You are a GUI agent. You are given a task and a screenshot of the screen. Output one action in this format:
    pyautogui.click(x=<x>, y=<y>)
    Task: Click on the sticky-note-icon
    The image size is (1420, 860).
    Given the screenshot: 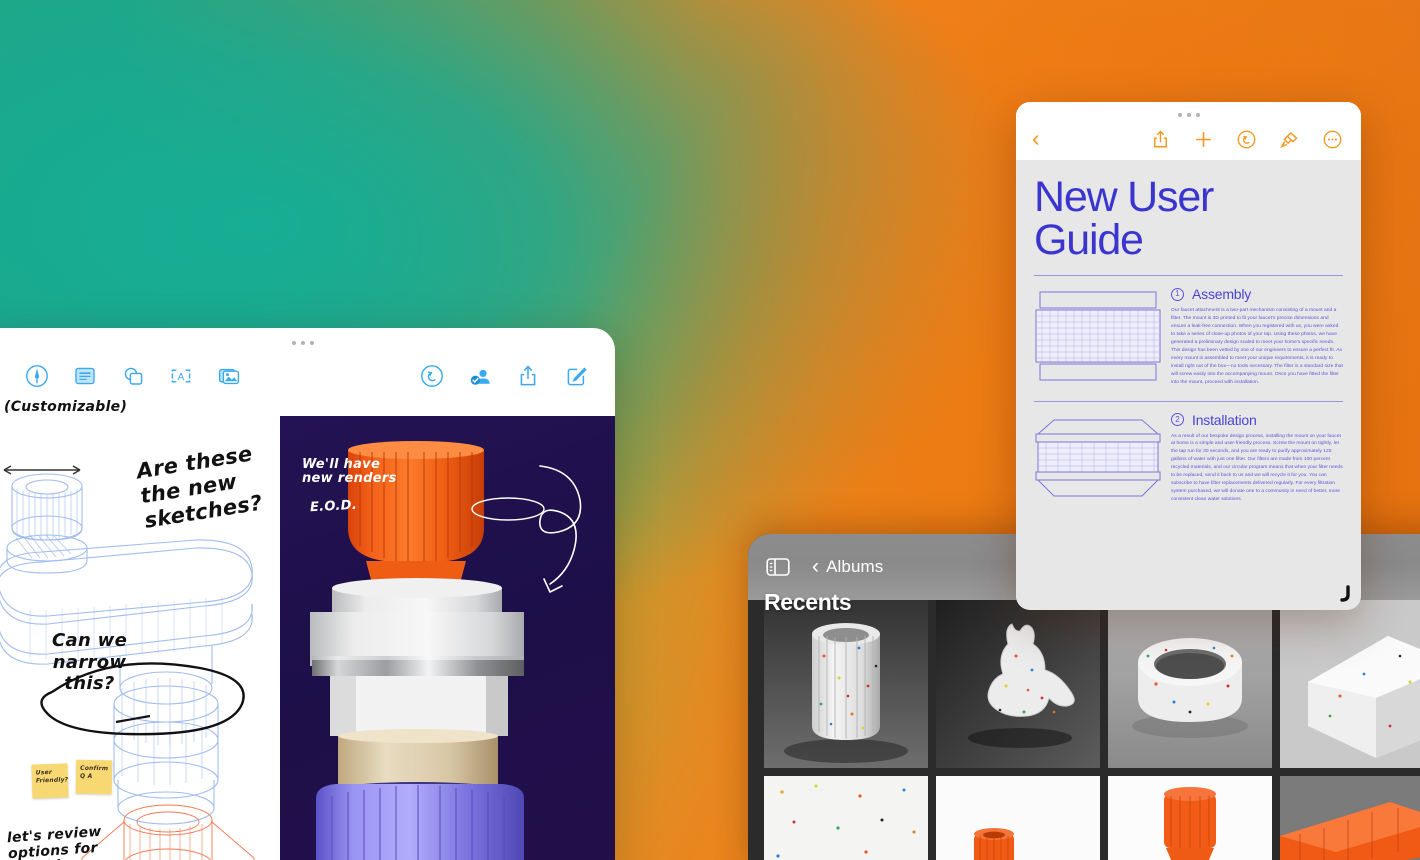 What is the action you would take?
    pyautogui.click(x=85, y=376)
    